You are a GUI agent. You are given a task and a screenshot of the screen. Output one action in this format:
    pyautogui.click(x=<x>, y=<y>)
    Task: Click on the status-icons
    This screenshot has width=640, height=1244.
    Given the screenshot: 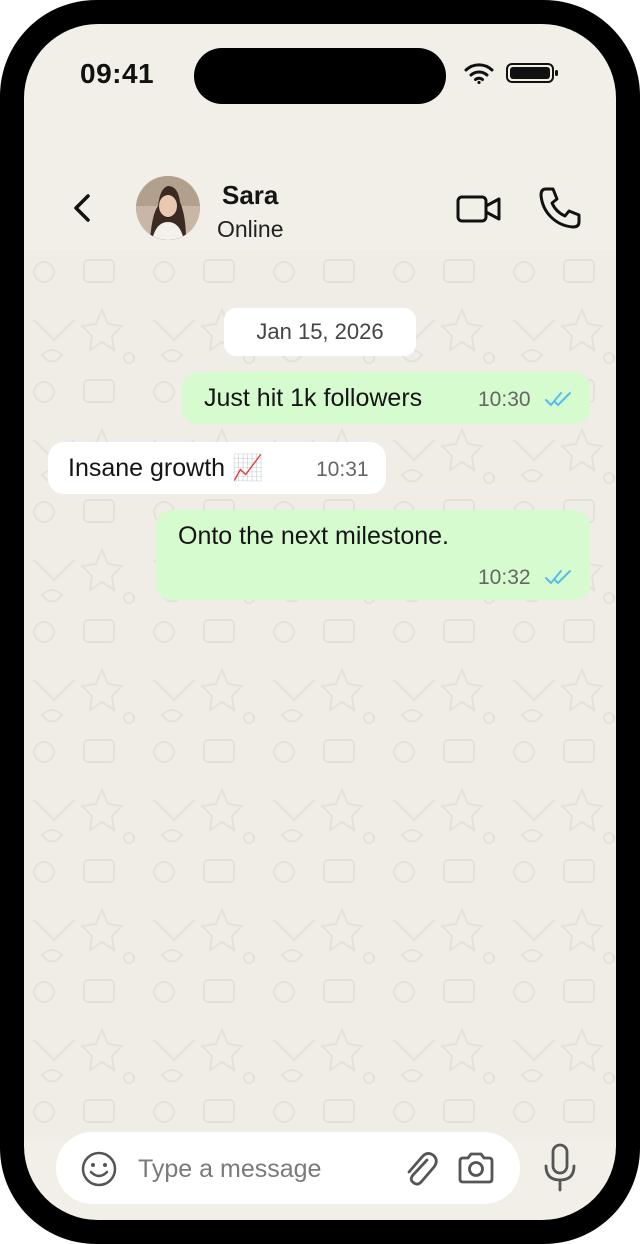 What is the action you would take?
    pyautogui.click(x=512, y=73)
    